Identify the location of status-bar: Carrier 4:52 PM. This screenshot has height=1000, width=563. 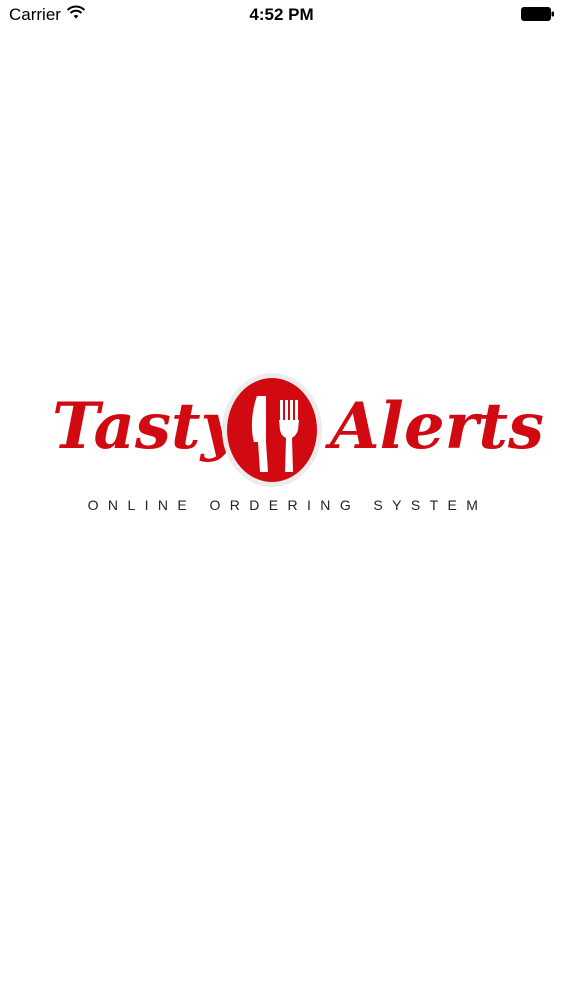
(281, 15).